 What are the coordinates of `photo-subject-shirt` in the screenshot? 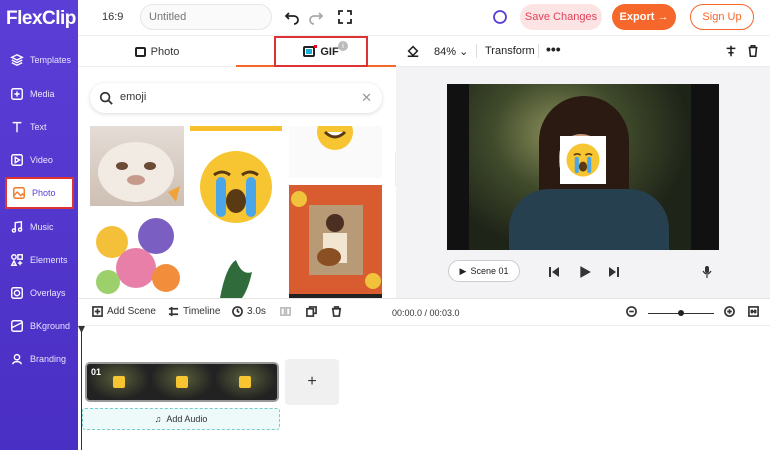 It's located at (589, 219).